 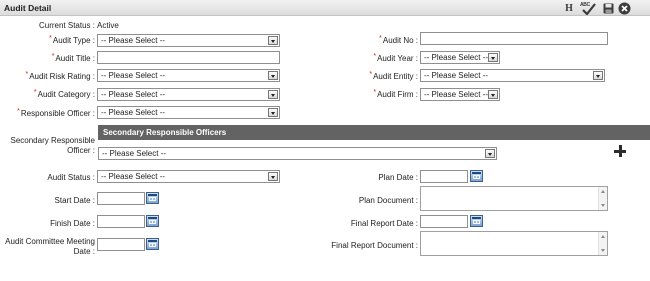 What do you see at coordinates (73, 58) in the screenshot?
I see `audit-title-label: *Audit Title :` at bounding box center [73, 58].